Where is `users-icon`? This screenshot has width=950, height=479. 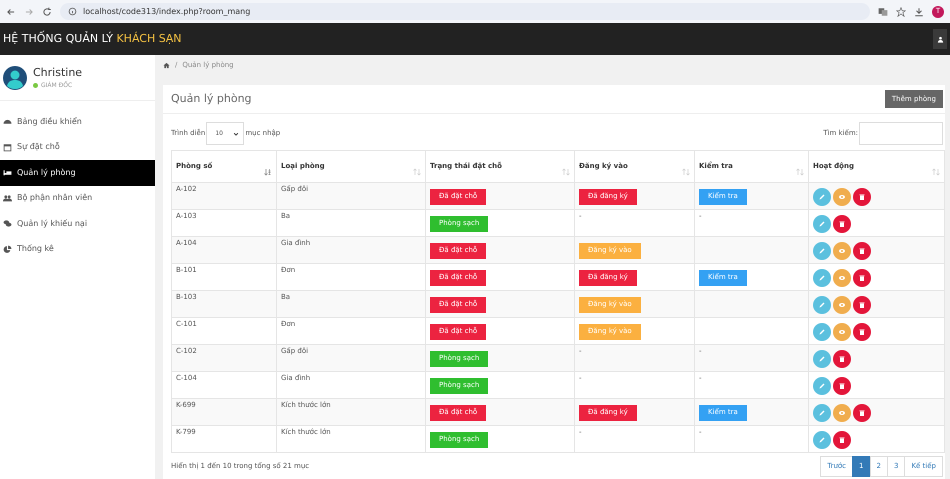
users-icon is located at coordinates (7, 198).